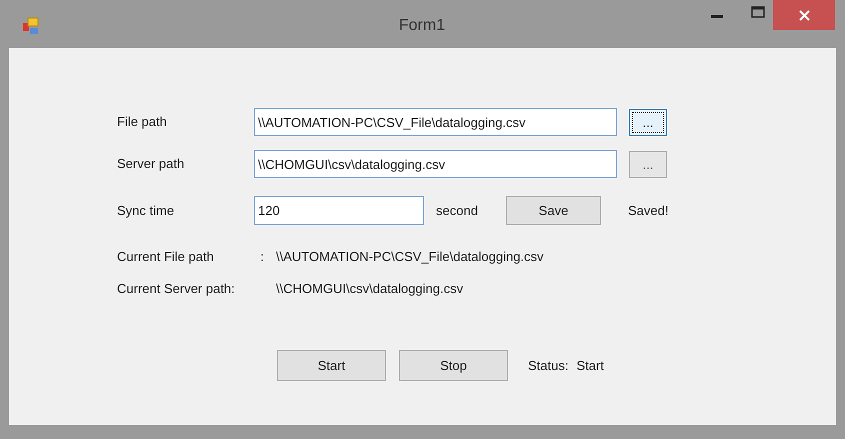  Describe the element at coordinates (717, 15) in the screenshot. I see `minimize-icon` at that location.